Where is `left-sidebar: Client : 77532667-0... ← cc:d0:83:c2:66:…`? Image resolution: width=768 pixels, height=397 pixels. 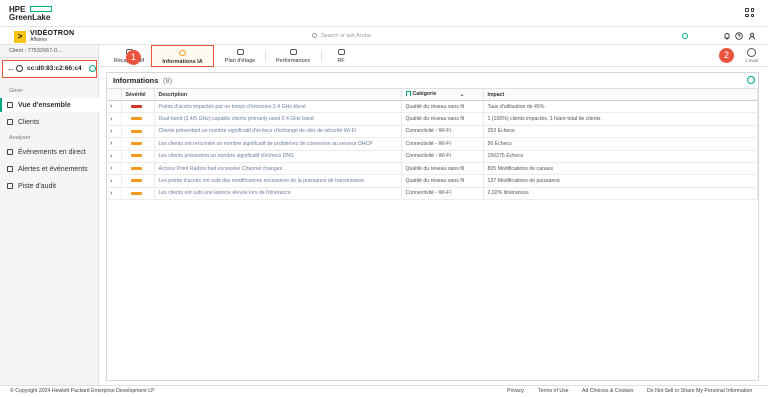 left-sidebar: Client : 77532667-0... ← cc:d0:83:c2:66:… is located at coordinates (49, 215).